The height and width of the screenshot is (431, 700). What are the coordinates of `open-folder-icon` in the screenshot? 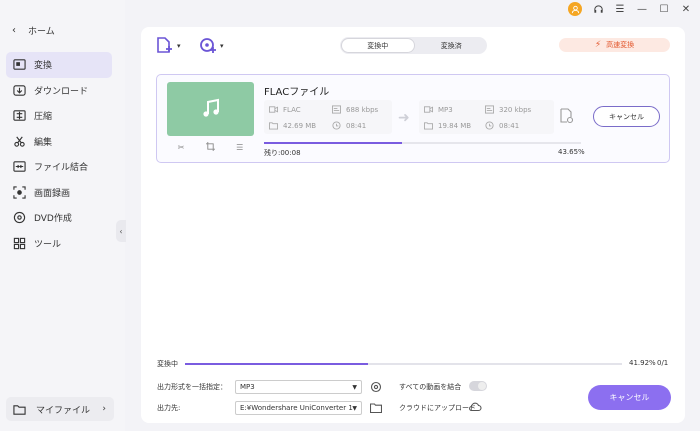 It's located at (376, 408).